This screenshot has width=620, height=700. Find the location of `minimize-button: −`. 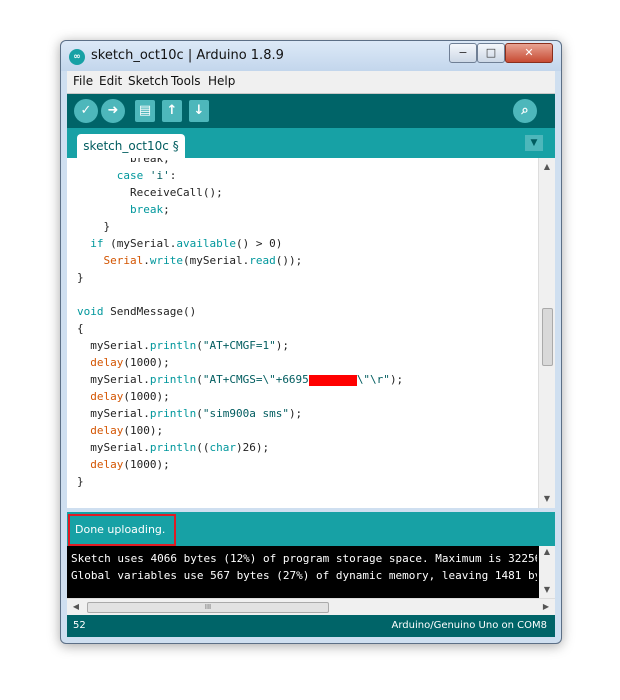

minimize-button: − is located at coordinates (463, 53).